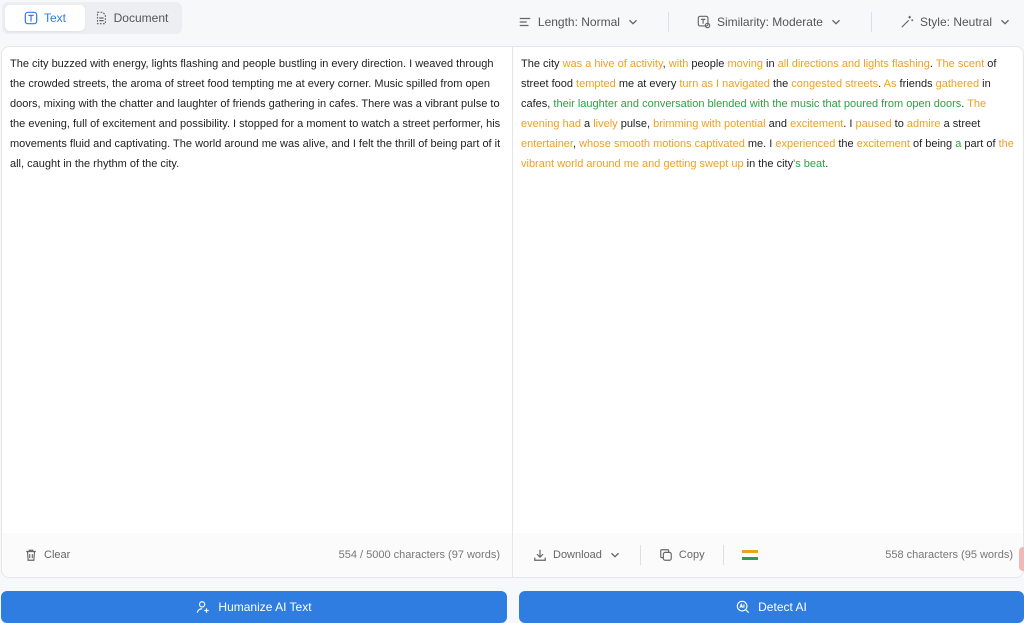 This screenshot has height=623, width=1024. I want to click on tab-text: Text, so click(45, 18).